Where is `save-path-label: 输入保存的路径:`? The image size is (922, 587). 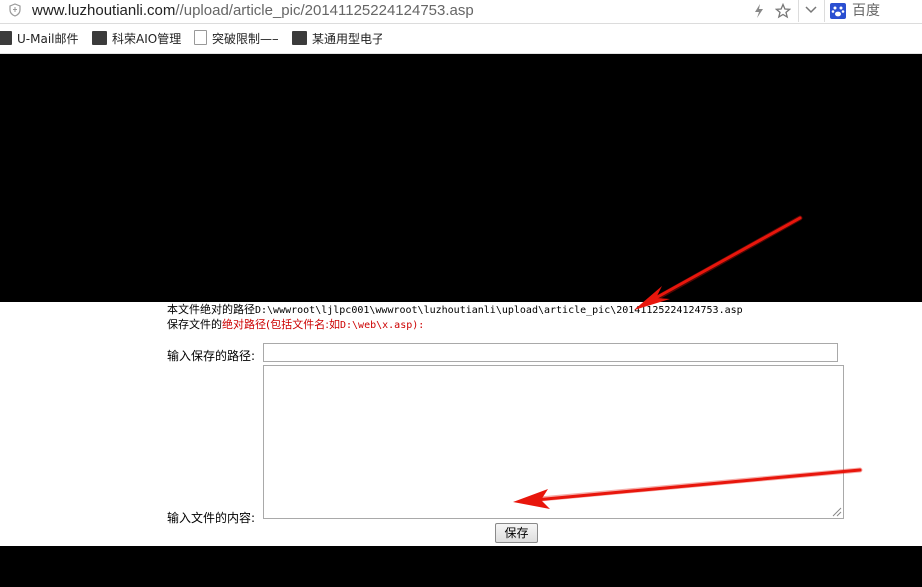 save-path-label: 输入保存的路径: is located at coordinates (211, 356).